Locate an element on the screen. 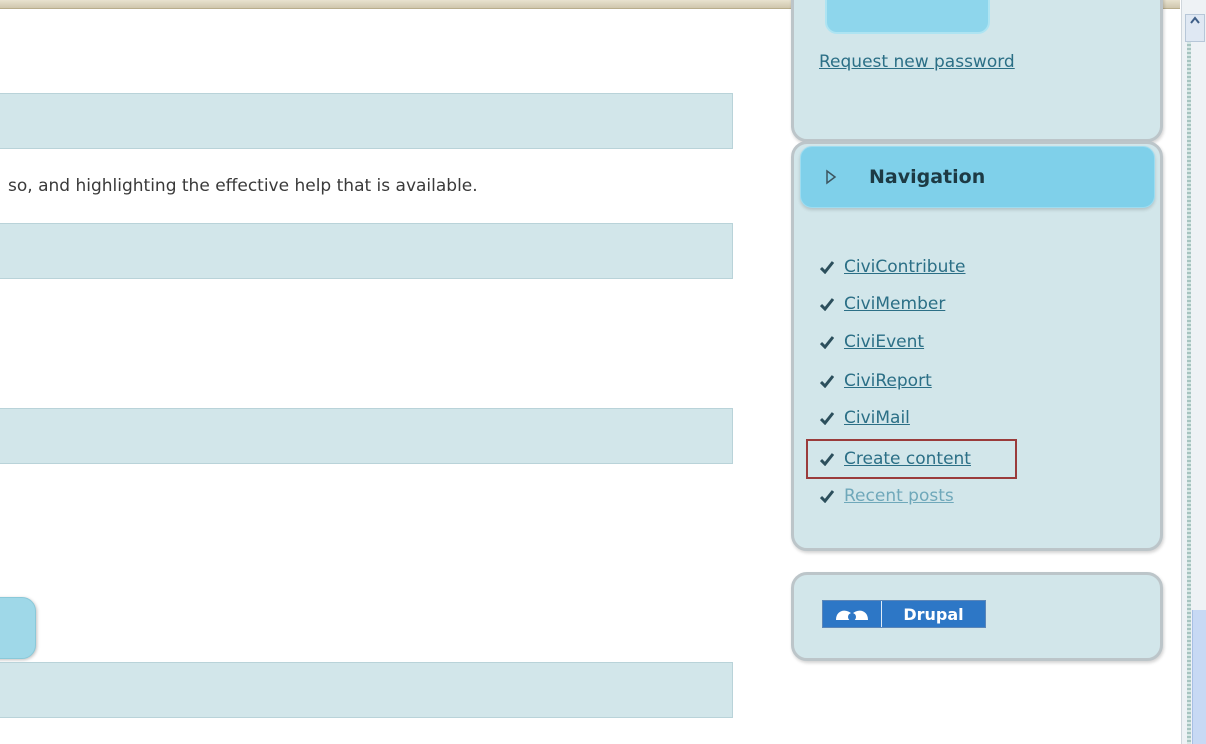 The image size is (1206, 744). highlight-box is located at coordinates (911, 459).